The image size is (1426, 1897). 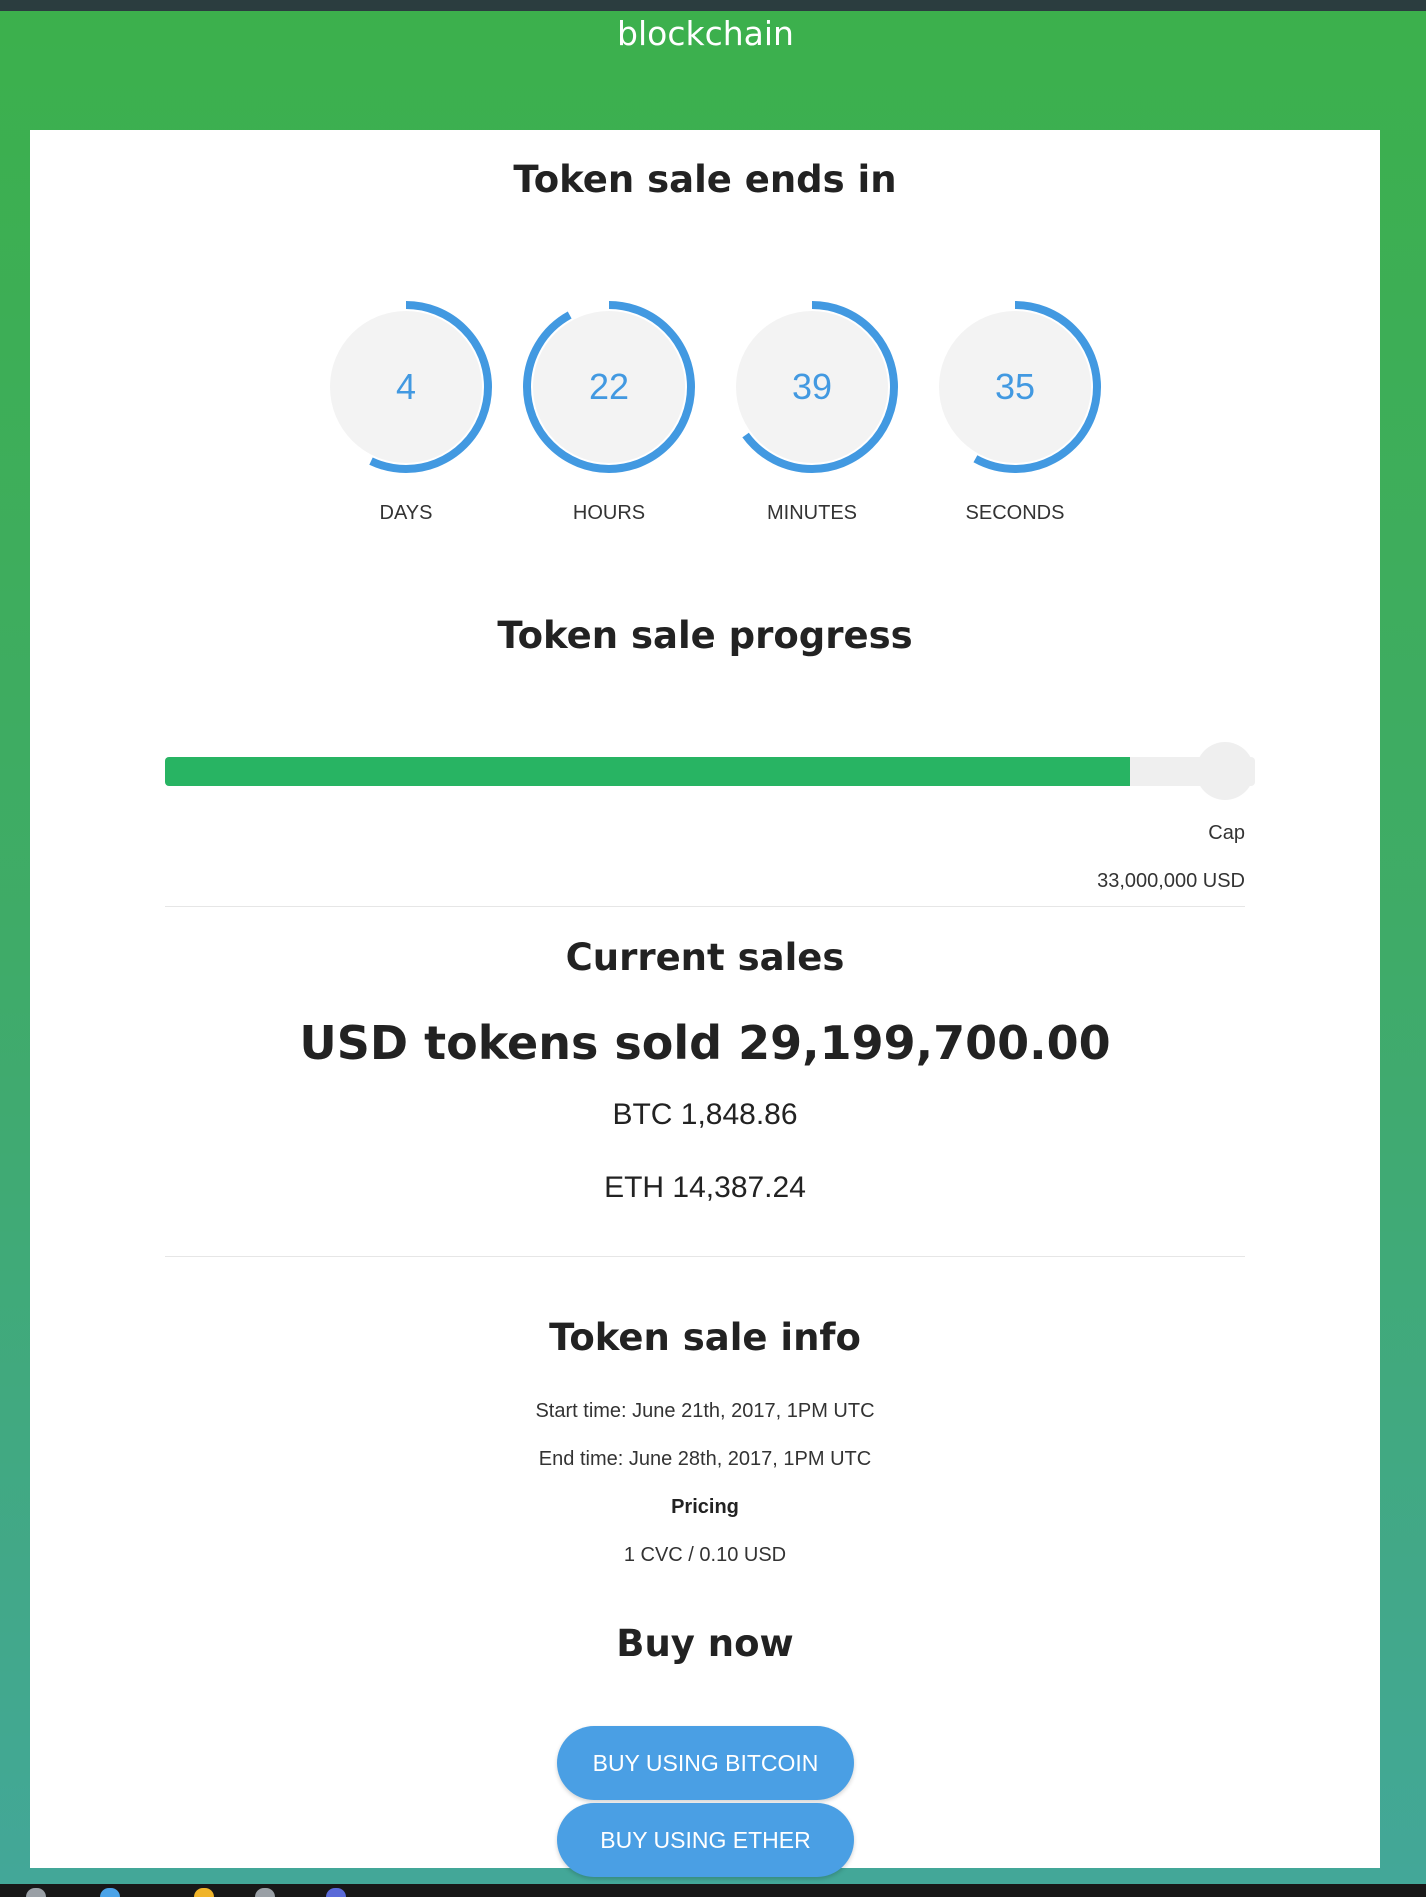 I want to click on timer-label-minutes: MINUTES, so click(x=812, y=513).